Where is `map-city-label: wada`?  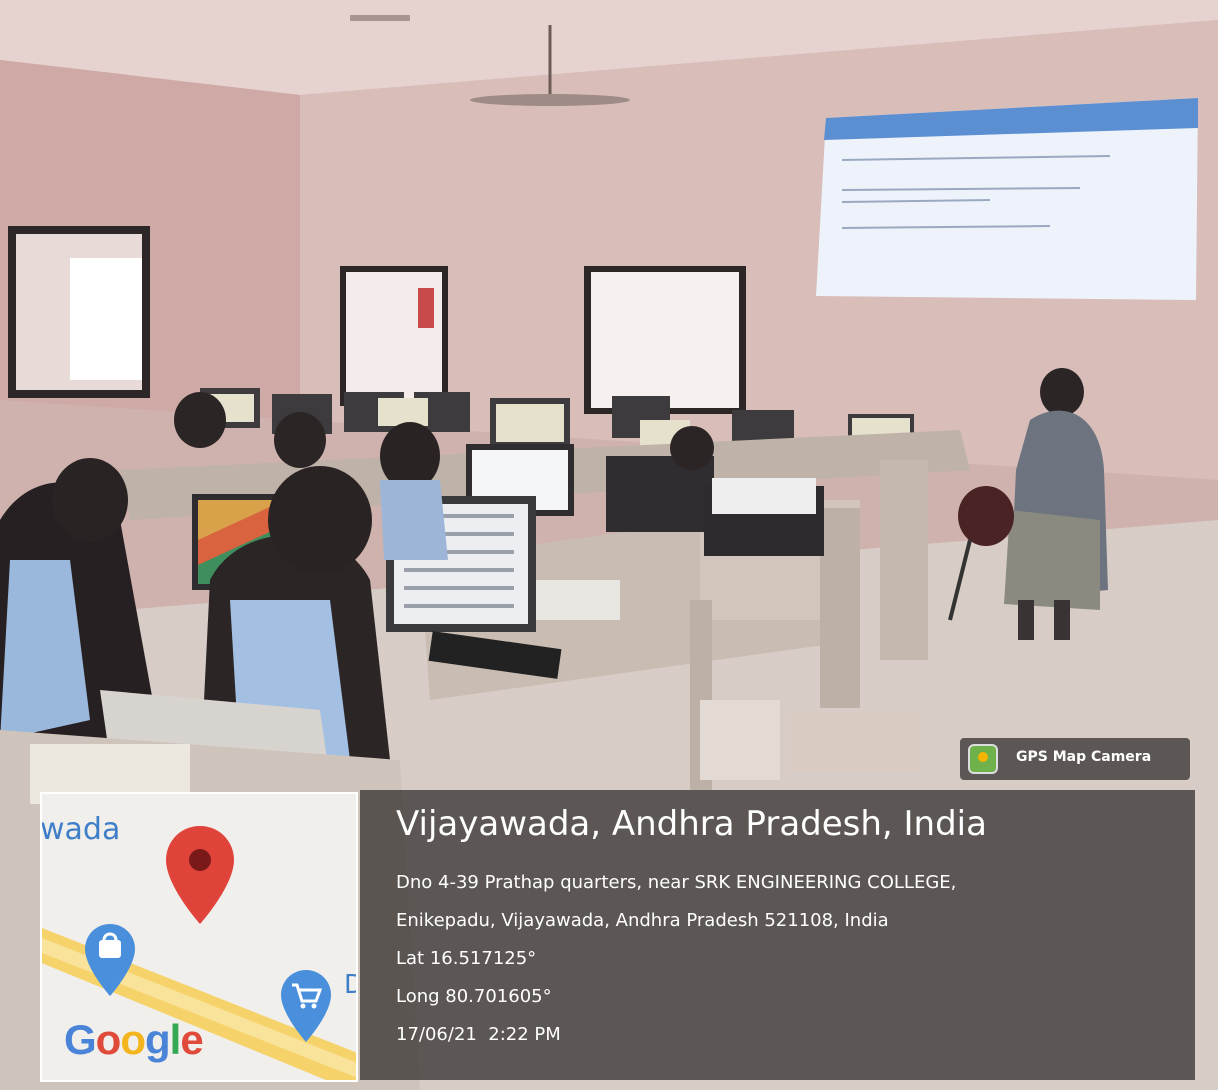 map-city-label: wada is located at coordinates (80, 829).